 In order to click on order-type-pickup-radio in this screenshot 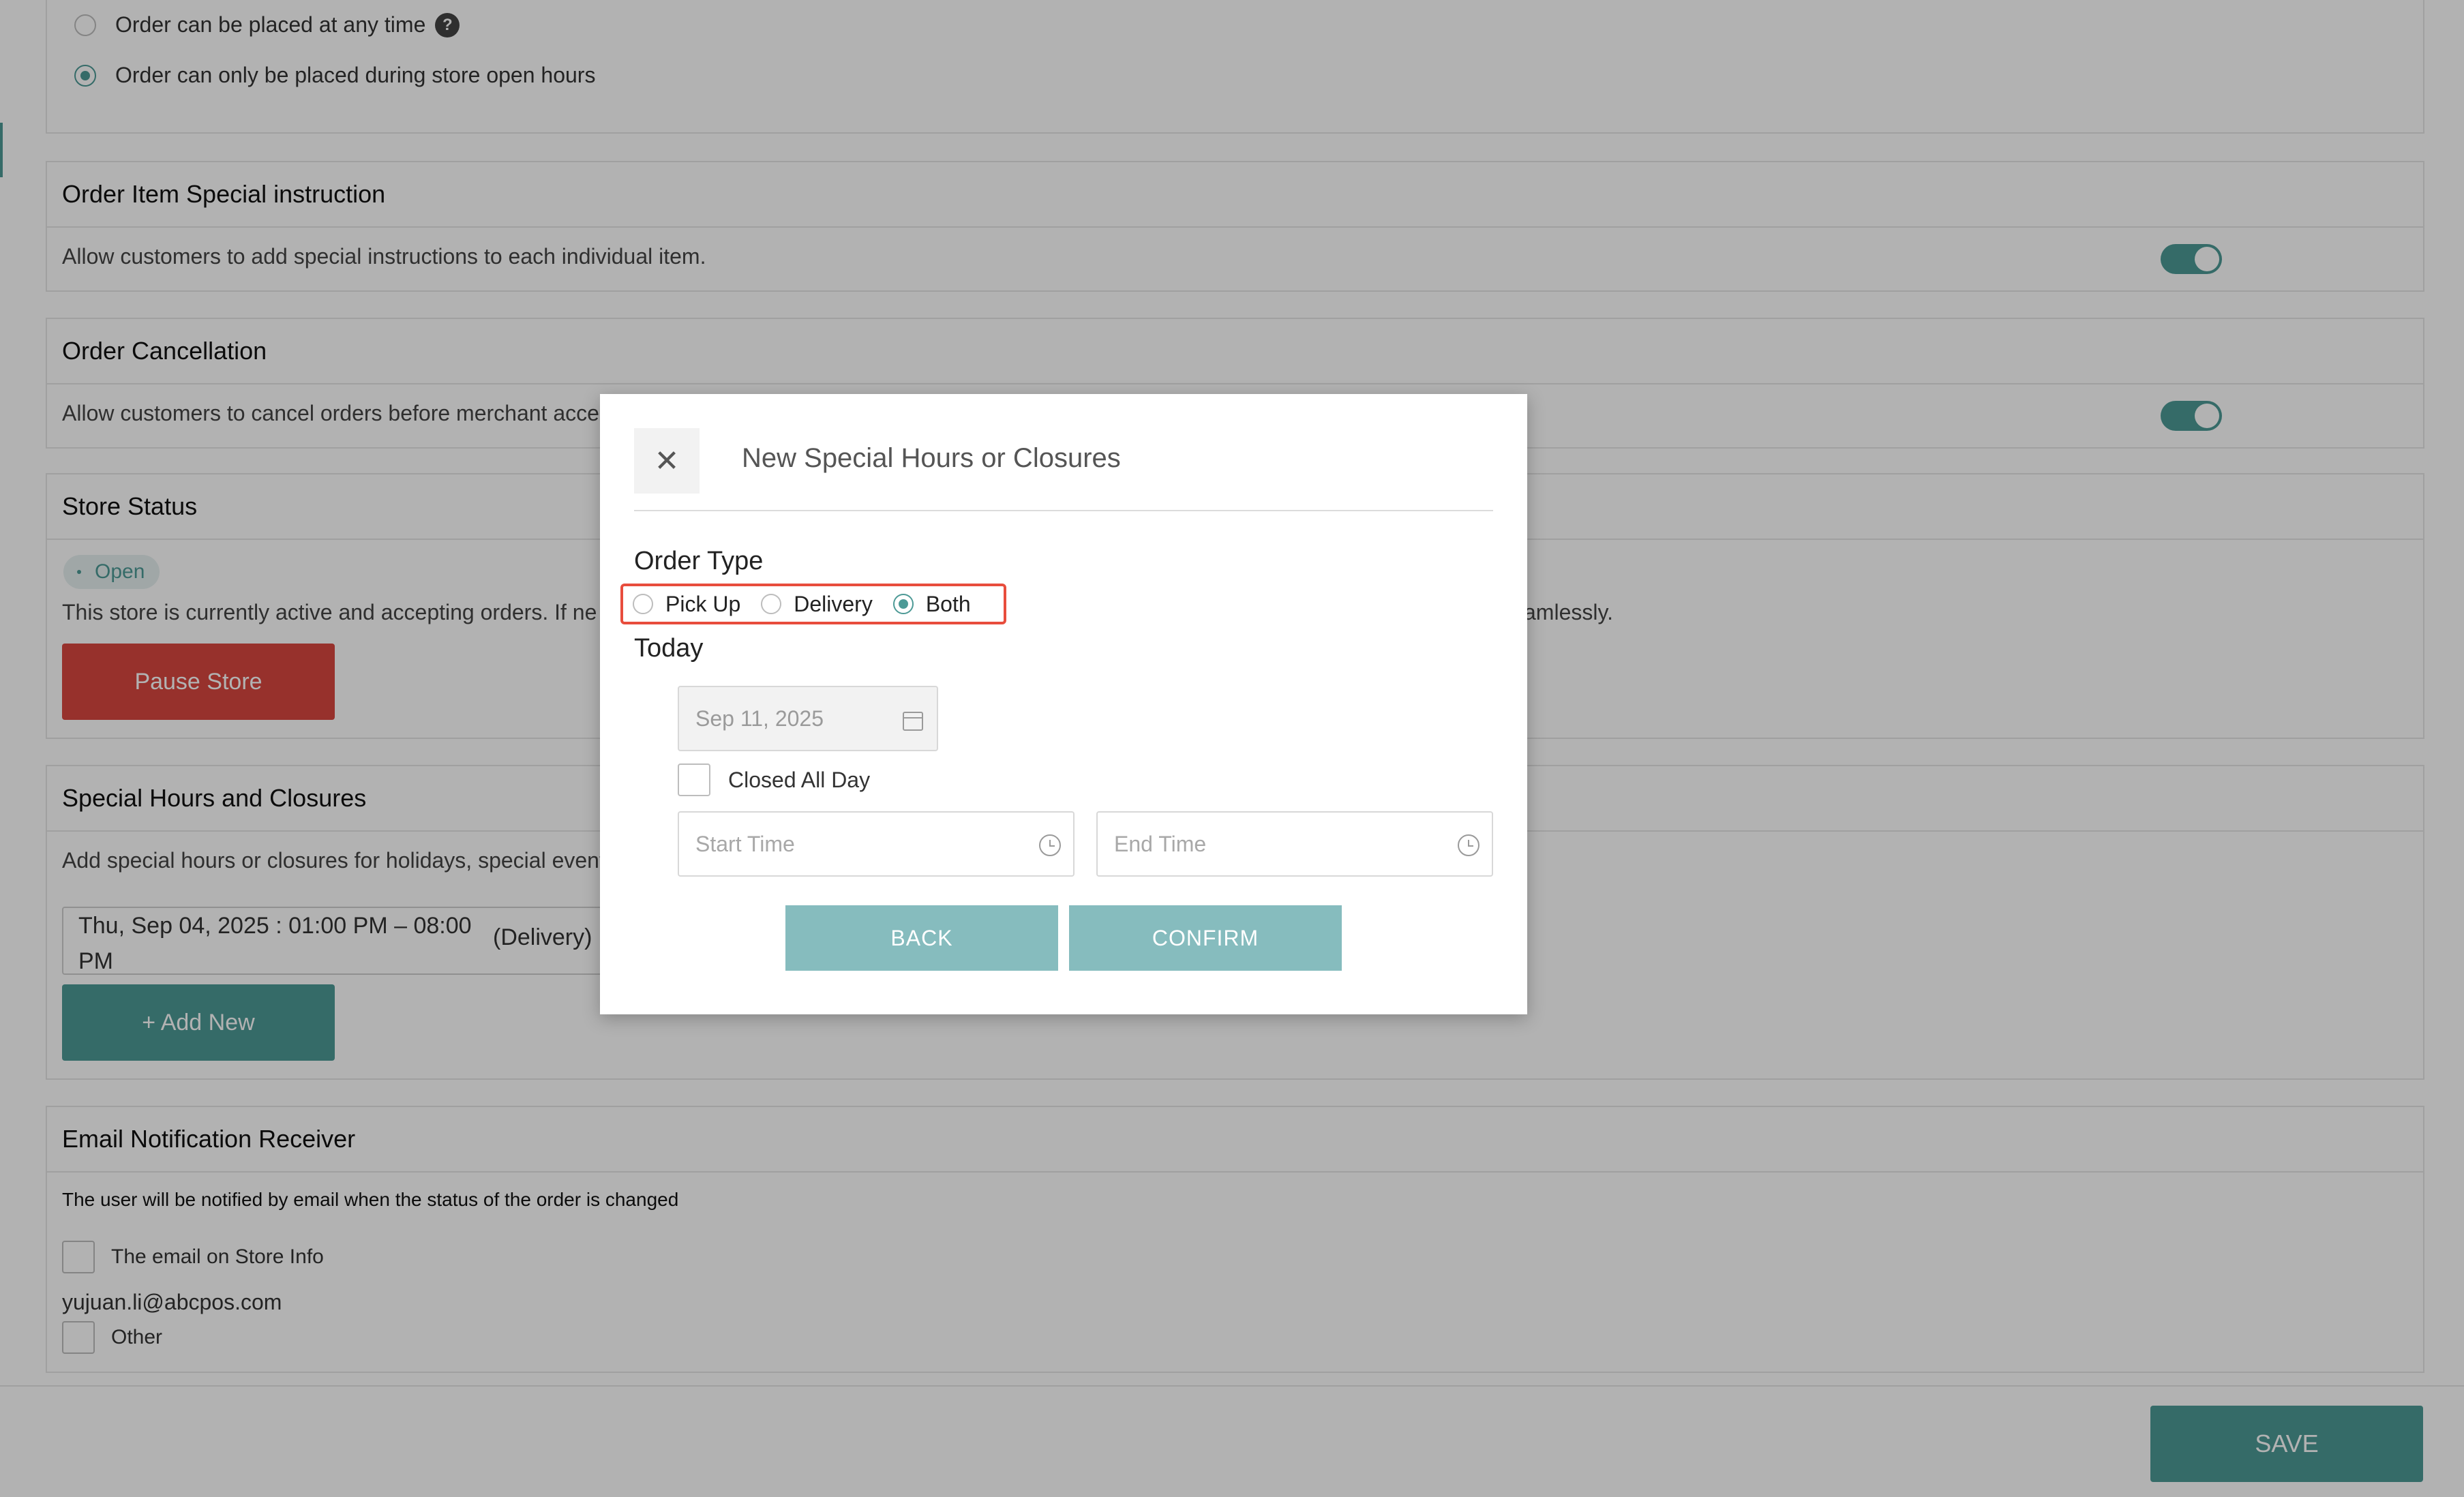, I will do `click(643, 604)`.